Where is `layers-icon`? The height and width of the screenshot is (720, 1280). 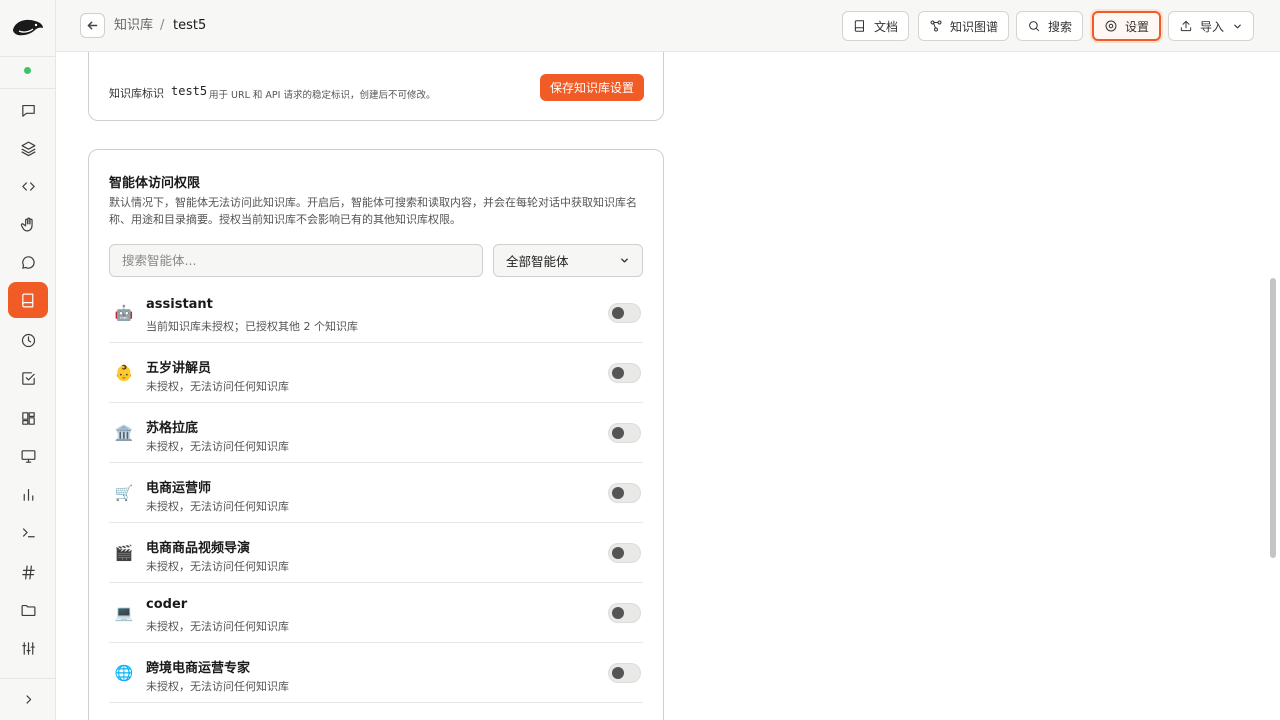
layers-icon is located at coordinates (28, 148).